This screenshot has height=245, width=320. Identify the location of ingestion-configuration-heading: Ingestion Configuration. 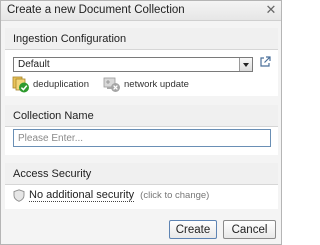
(141, 39).